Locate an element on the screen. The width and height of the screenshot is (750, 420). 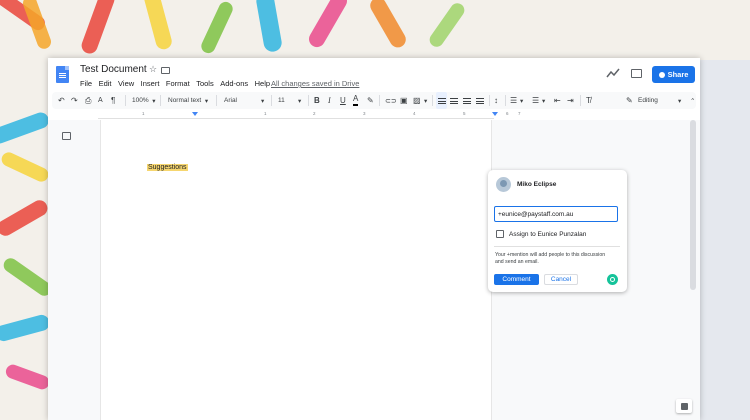
align-justify-icon is located at coordinates (480, 100).